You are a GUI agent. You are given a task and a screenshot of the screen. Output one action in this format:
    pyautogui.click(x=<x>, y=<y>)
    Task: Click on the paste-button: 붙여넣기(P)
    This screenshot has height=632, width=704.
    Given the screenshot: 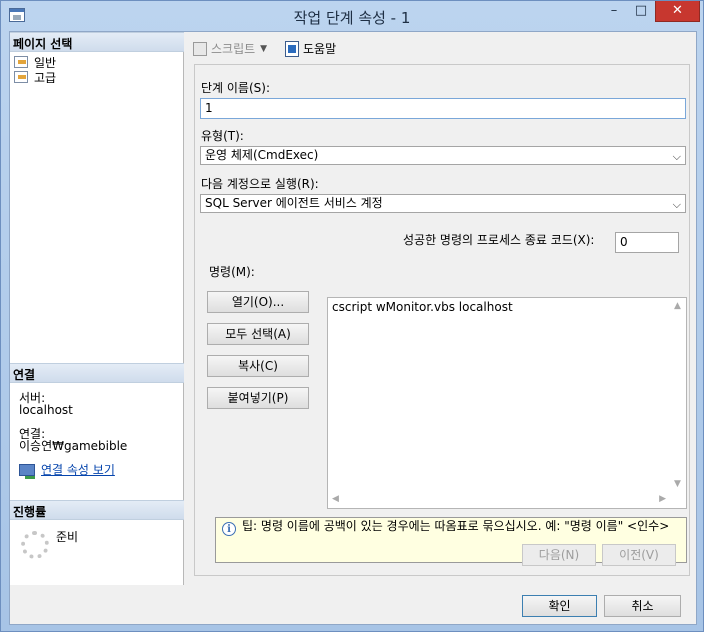 What is the action you would take?
    pyautogui.click(x=258, y=398)
    